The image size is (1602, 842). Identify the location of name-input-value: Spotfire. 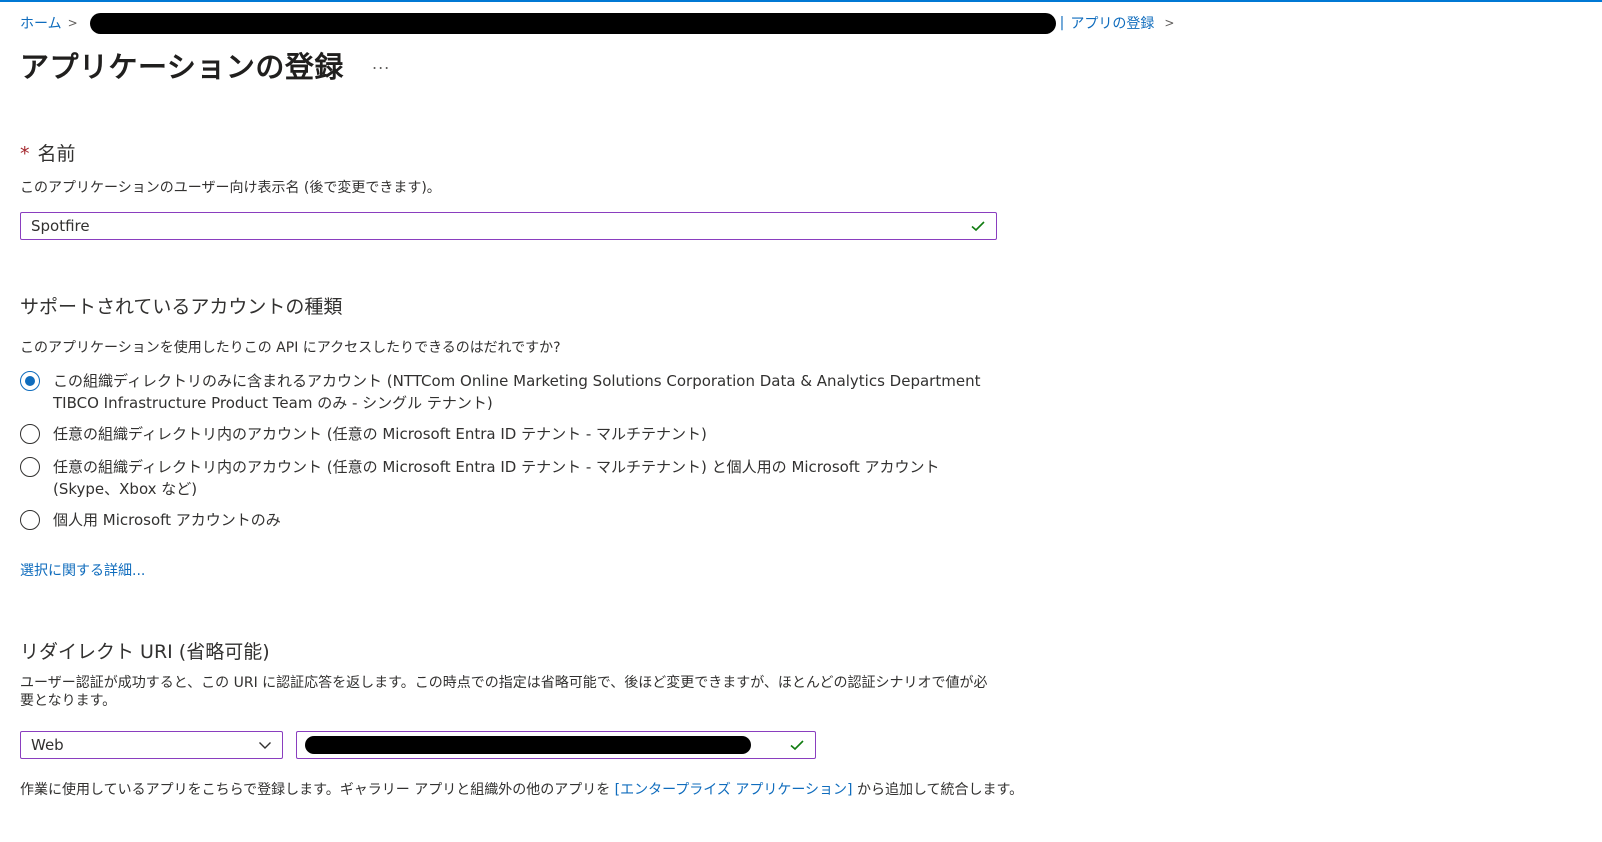
(60, 226).